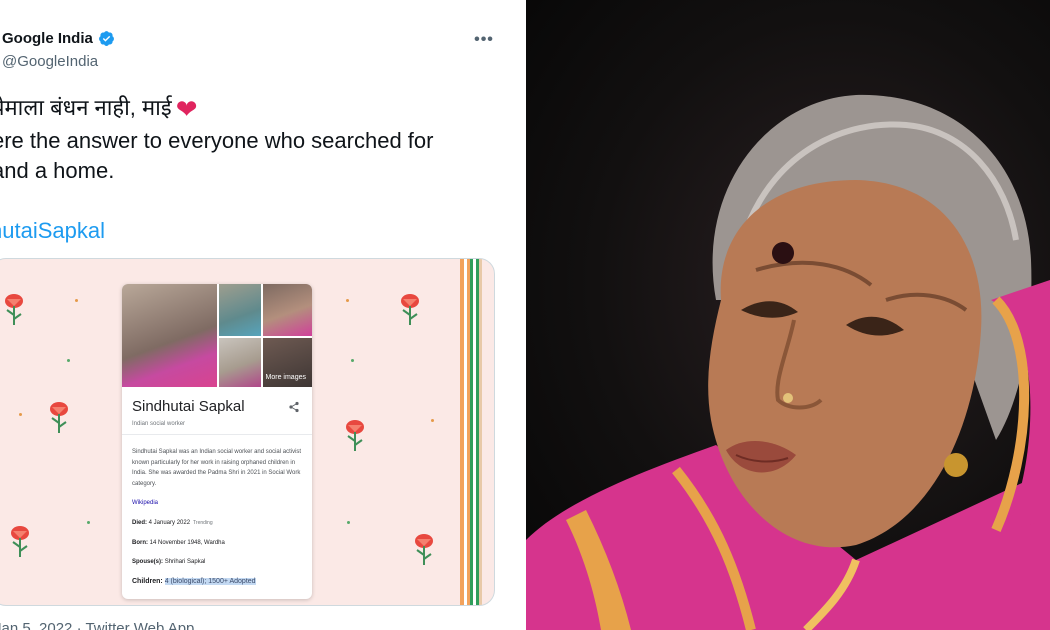  What do you see at coordinates (186, 109) in the screenshot?
I see `heart-emoji-icon: ❤` at bounding box center [186, 109].